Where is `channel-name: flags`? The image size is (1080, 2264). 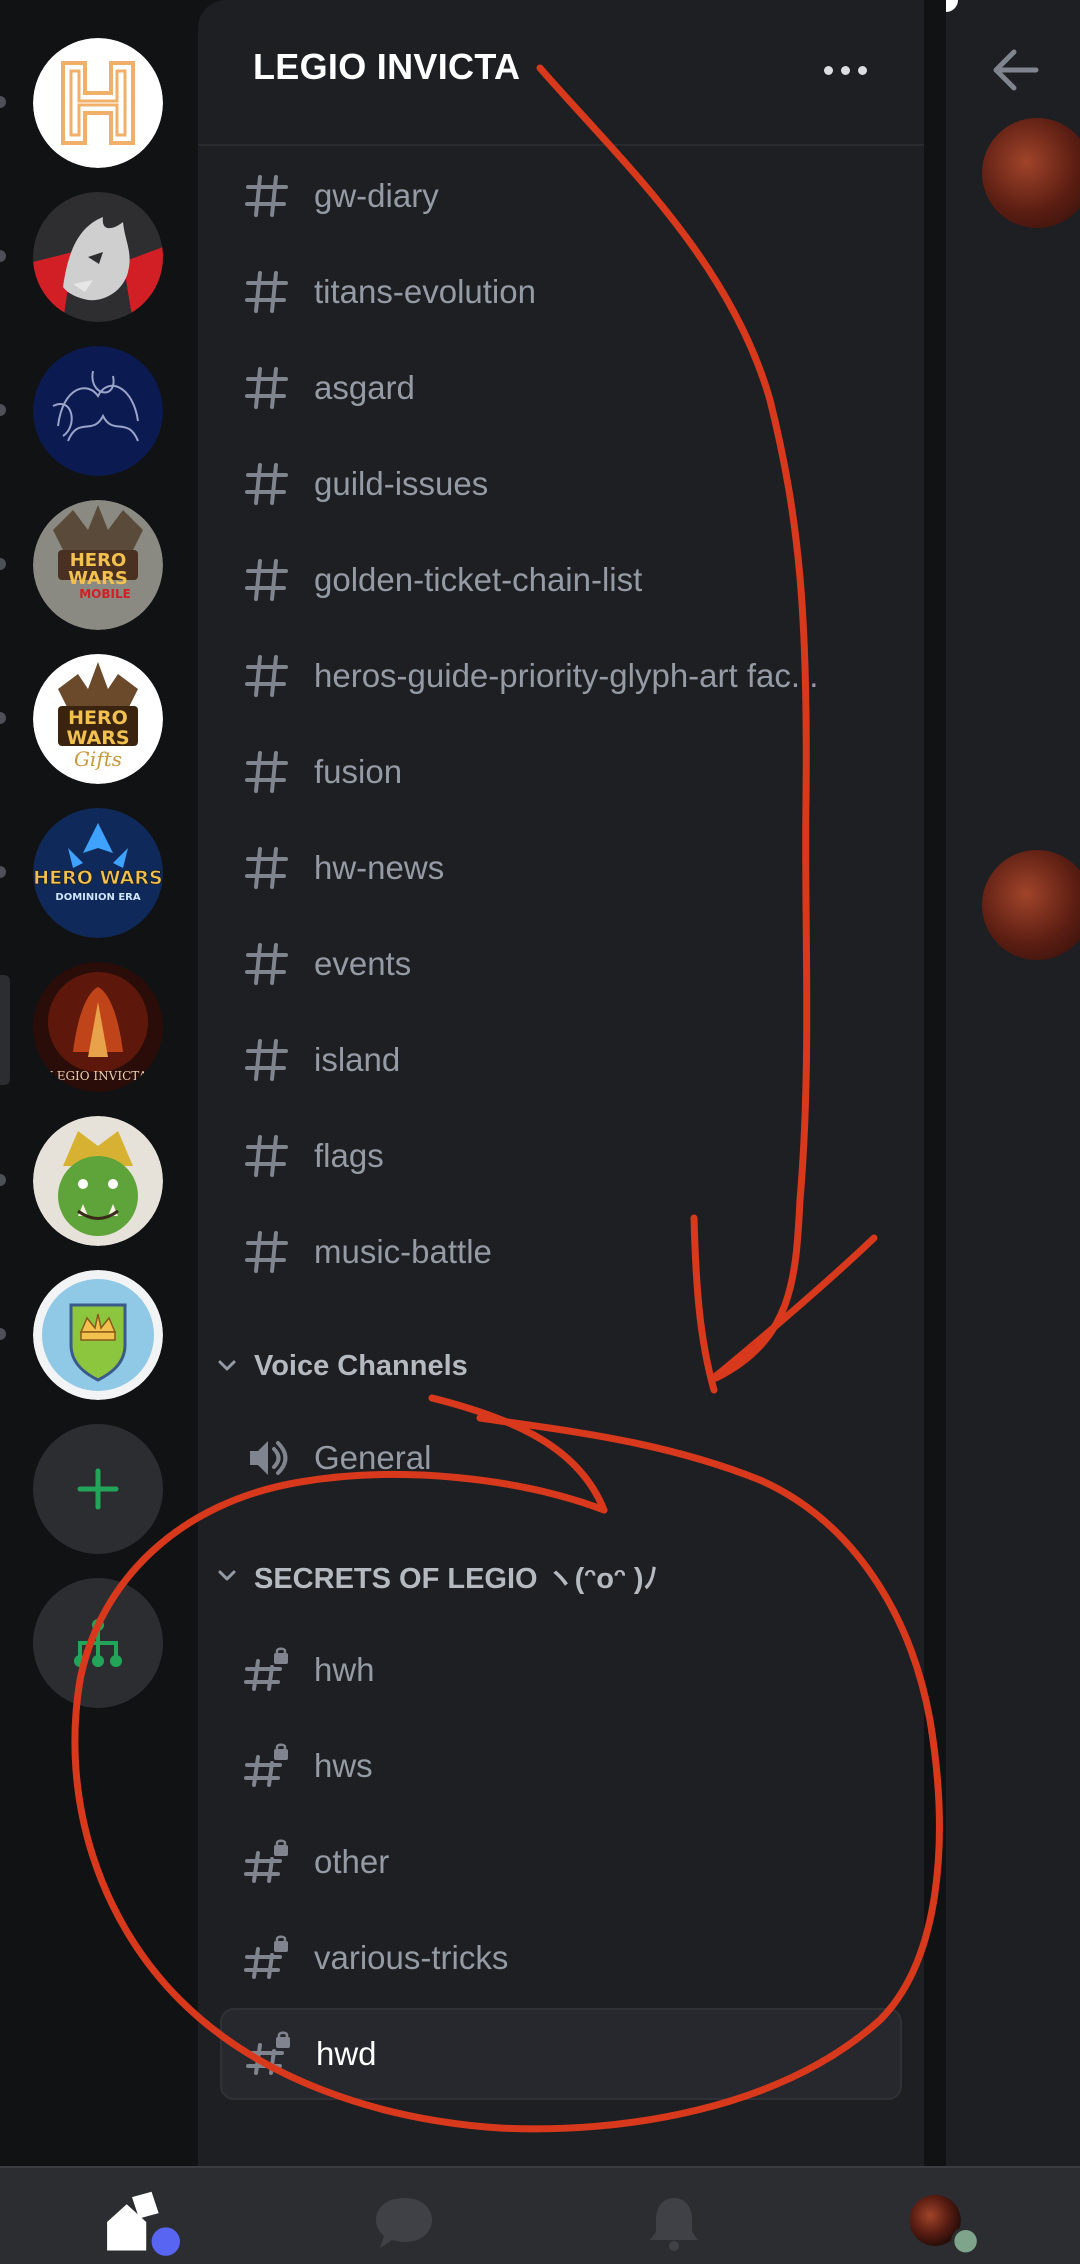
channel-name: flags is located at coordinates (349, 1155).